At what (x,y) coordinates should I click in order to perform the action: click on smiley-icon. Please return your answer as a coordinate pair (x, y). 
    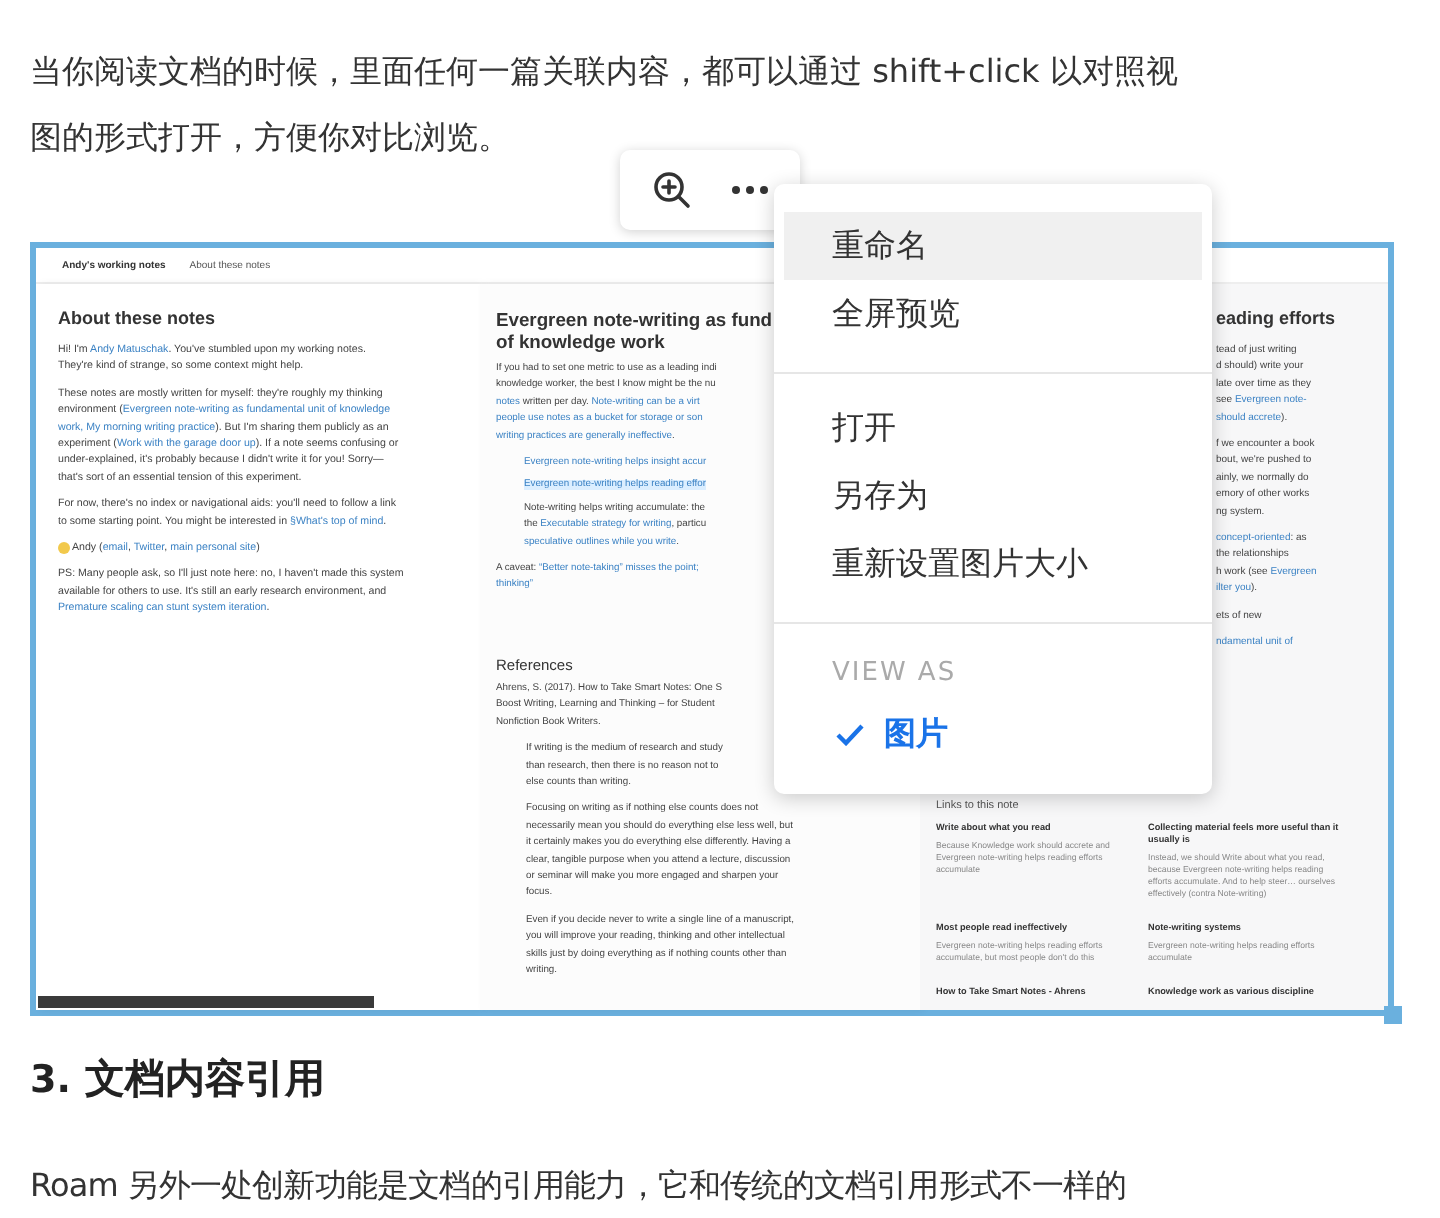
    Looking at the image, I should click on (64, 548).